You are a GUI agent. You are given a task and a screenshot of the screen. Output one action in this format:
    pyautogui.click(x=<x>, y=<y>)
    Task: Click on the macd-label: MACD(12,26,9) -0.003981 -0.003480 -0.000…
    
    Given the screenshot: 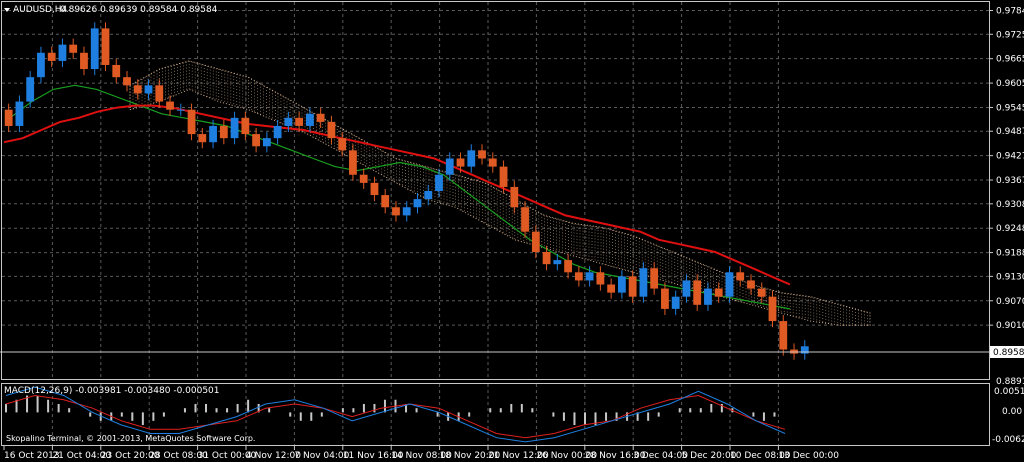 What is the action you would take?
    pyautogui.click(x=112, y=391)
    